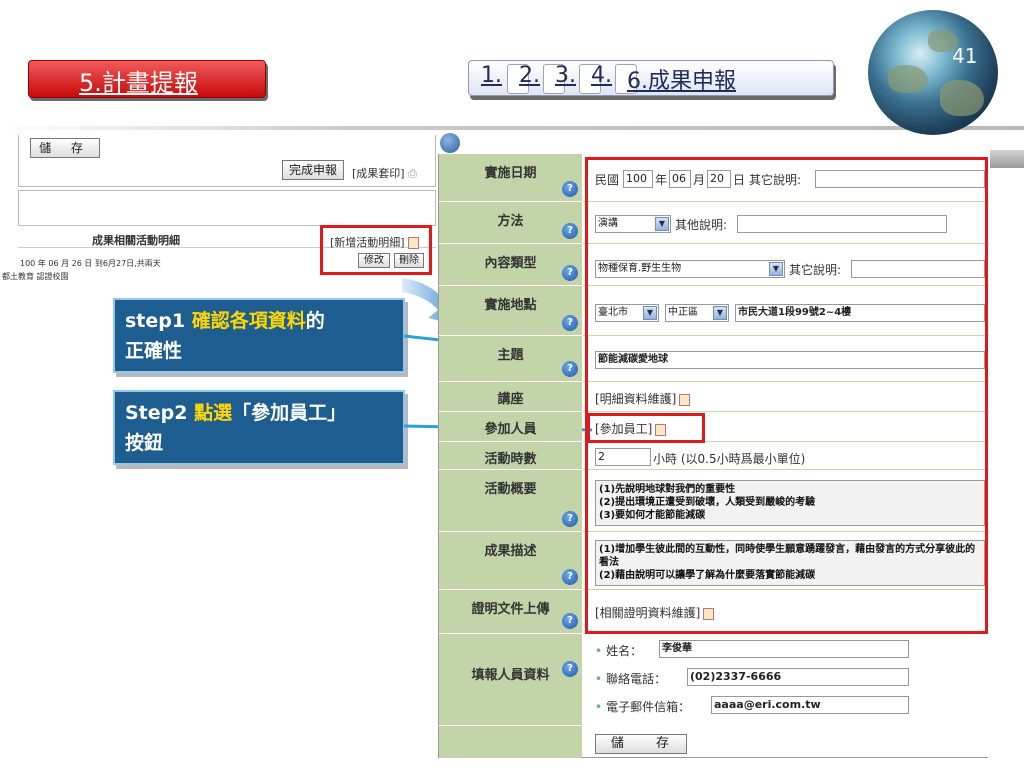 Image resolution: width=1024 pixels, height=768 pixels. I want to click on activity-list-title: 成果相關活動明細, so click(136, 240).